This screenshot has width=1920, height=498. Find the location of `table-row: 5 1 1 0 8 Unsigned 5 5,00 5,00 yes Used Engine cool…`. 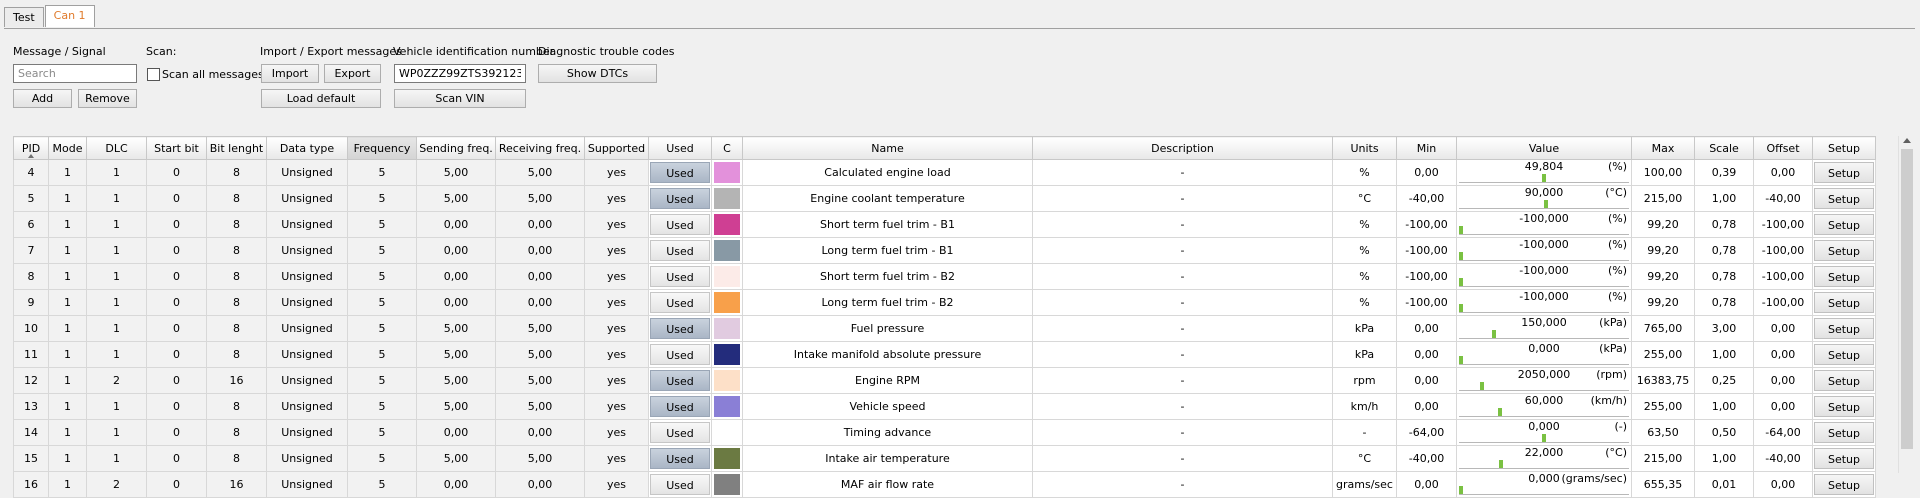

table-row: 5 1 1 0 8 Unsigned 5 5,00 5,00 yes Used Engine cool… is located at coordinates (944, 198).